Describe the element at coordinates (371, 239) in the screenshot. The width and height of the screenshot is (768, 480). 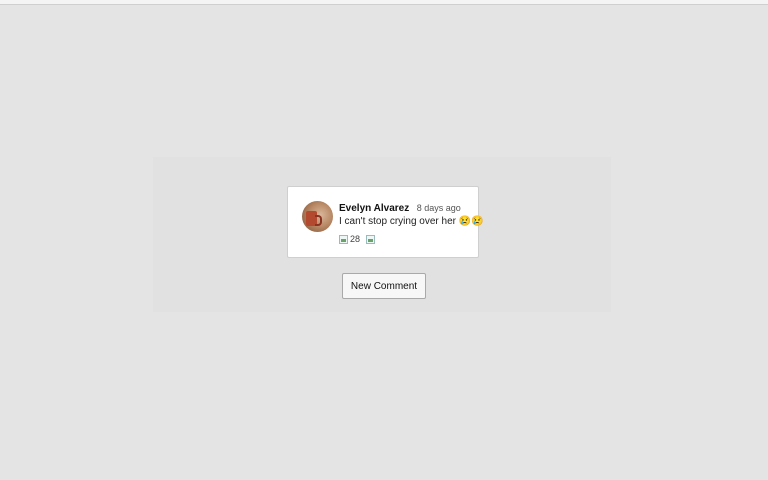
I see `reply-icon` at that location.